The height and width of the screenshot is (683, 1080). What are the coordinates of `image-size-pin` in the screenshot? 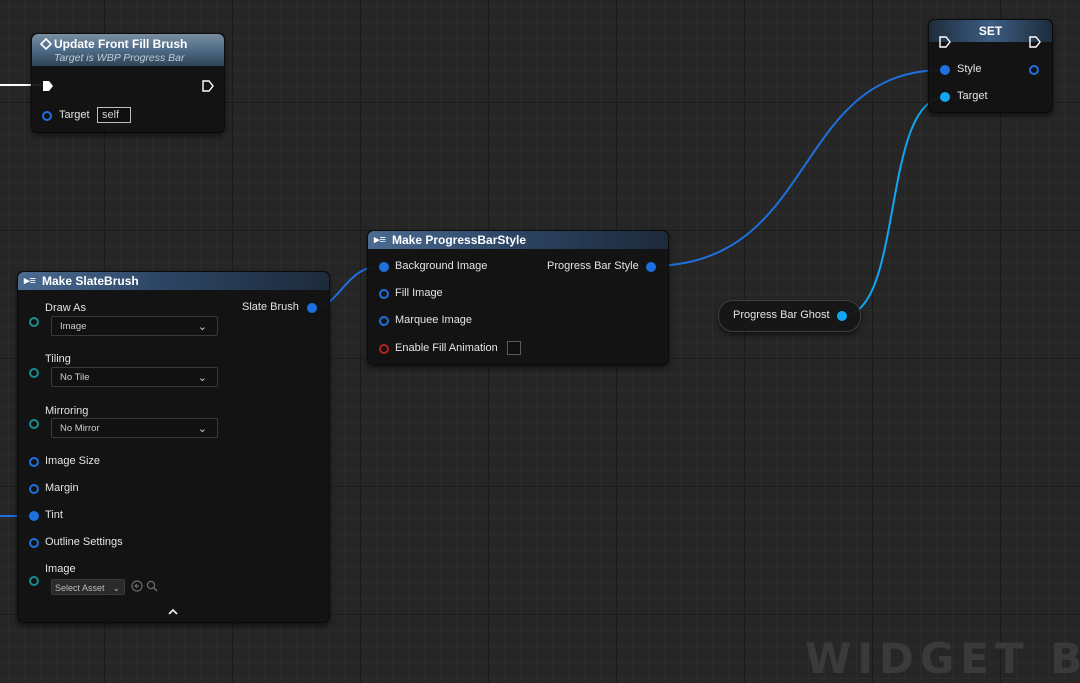 It's located at (34, 462).